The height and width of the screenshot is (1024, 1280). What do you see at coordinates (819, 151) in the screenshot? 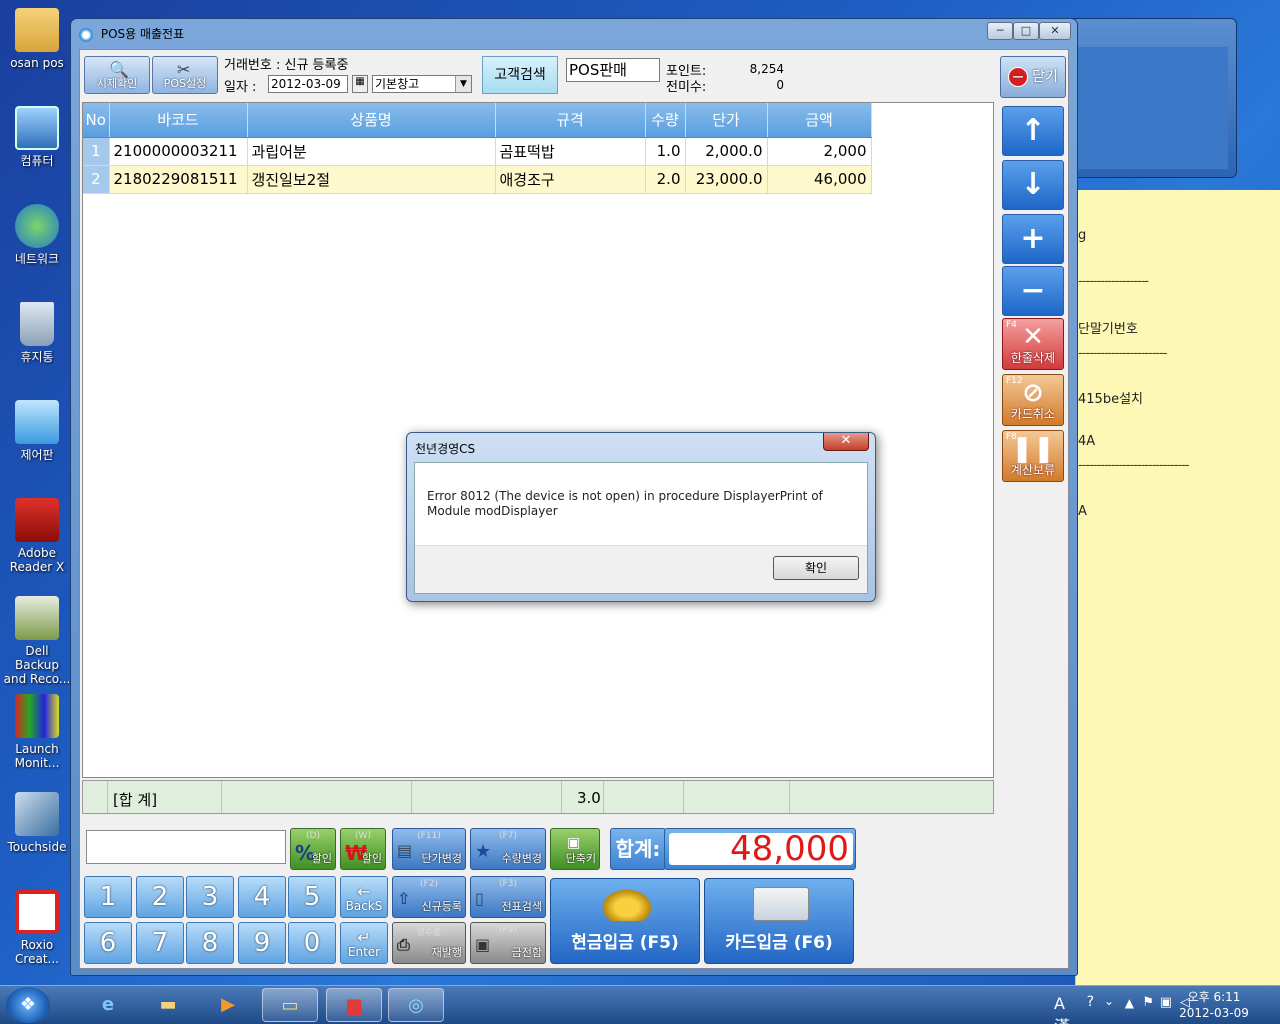
I see `cell-amount: 2,000` at bounding box center [819, 151].